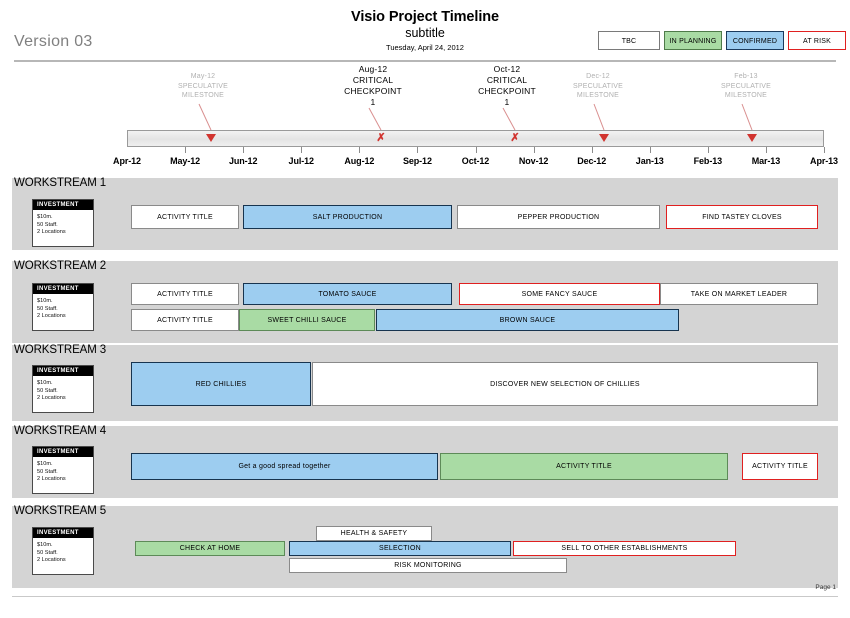 The image size is (850, 618). What do you see at coordinates (127, 161) in the screenshot?
I see `month-label: Apr-12` at bounding box center [127, 161].